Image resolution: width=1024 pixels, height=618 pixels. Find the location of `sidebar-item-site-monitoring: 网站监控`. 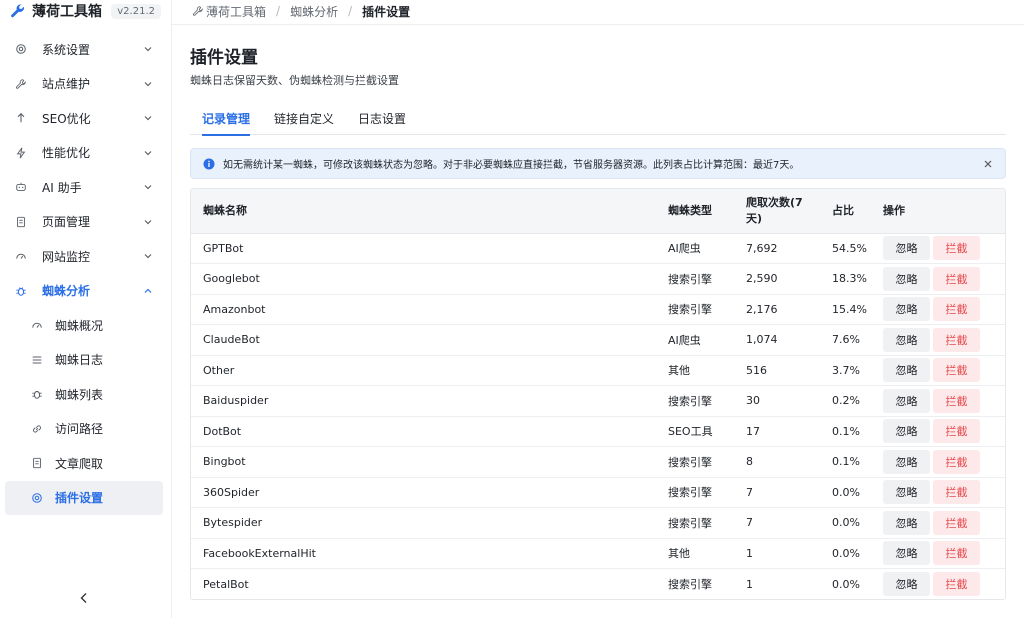

sidebar-item-site-monitoring: 网站监控 is located at coordinates (85, 256).